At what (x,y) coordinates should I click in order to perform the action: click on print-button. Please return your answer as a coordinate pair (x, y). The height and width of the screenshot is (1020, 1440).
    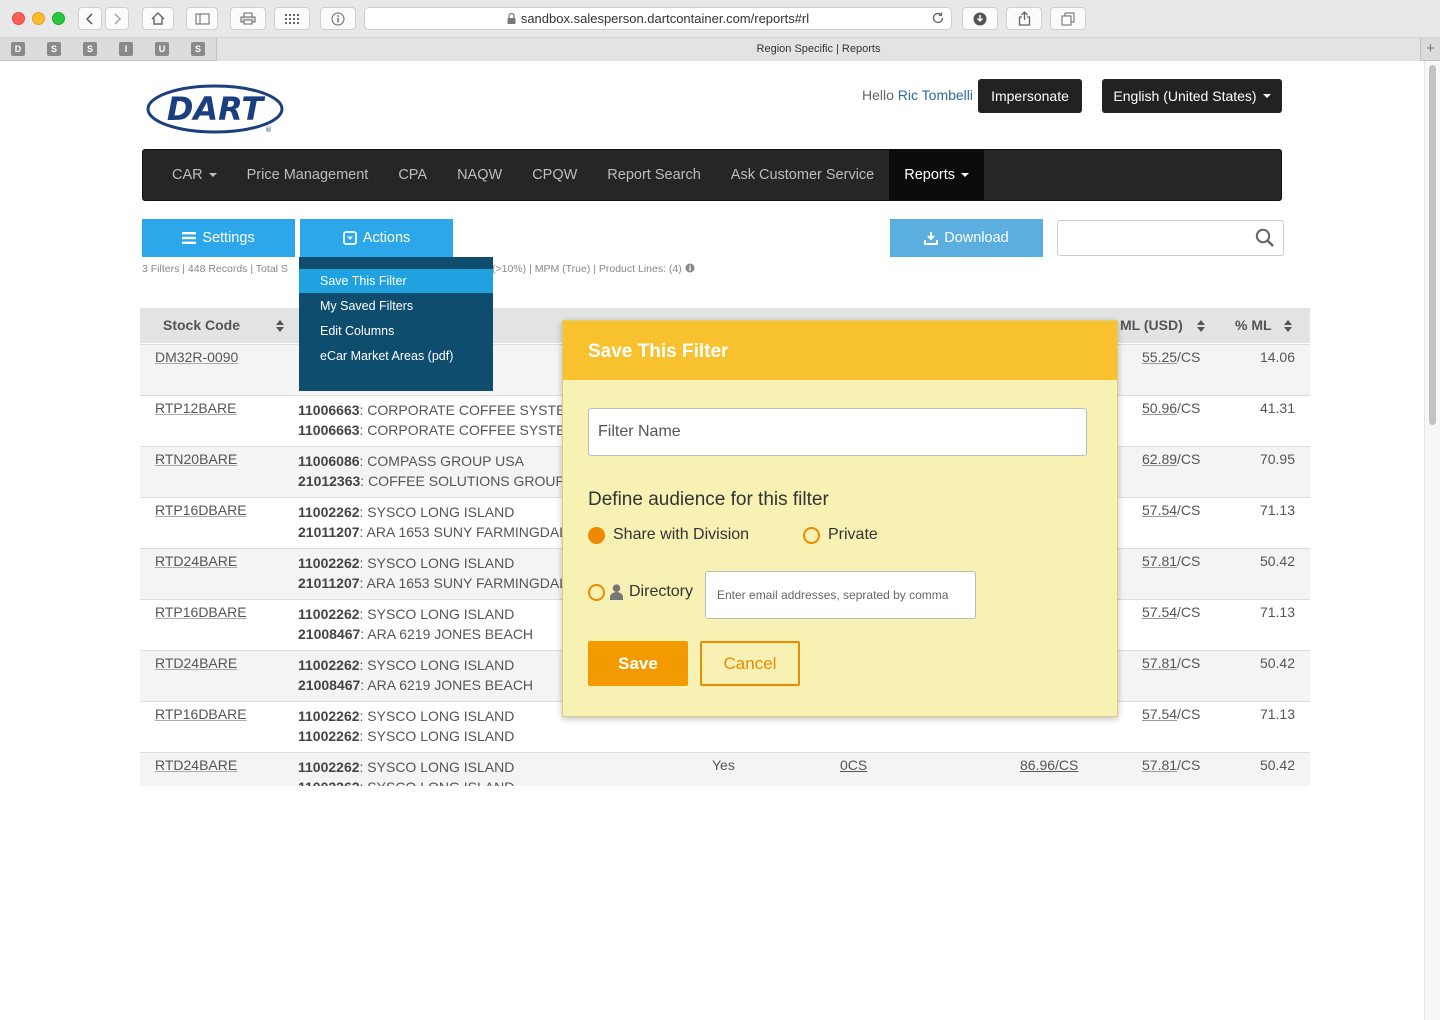
    Looking at the image, I should click on (248, 18).